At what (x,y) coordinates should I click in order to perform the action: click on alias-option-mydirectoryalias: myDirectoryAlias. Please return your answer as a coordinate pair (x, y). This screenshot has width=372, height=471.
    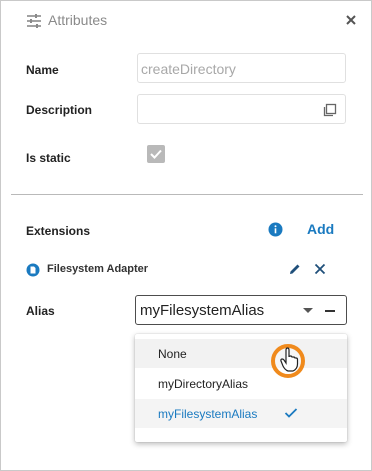
    Looking at the image, I should click on (241, 383).